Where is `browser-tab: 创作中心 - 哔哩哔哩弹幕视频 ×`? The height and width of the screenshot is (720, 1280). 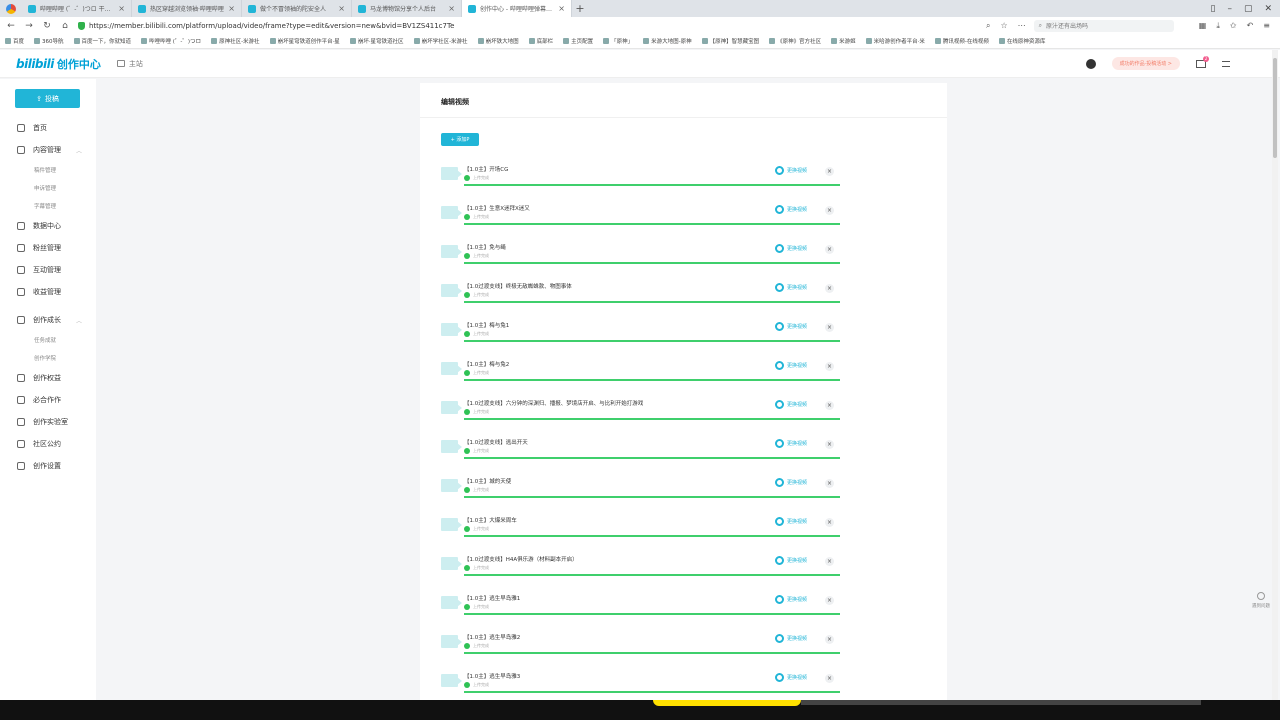 browser-tab: 创作中心 - 哔哩哔哩弹幕视频 × is located at coordinates (517, 8).